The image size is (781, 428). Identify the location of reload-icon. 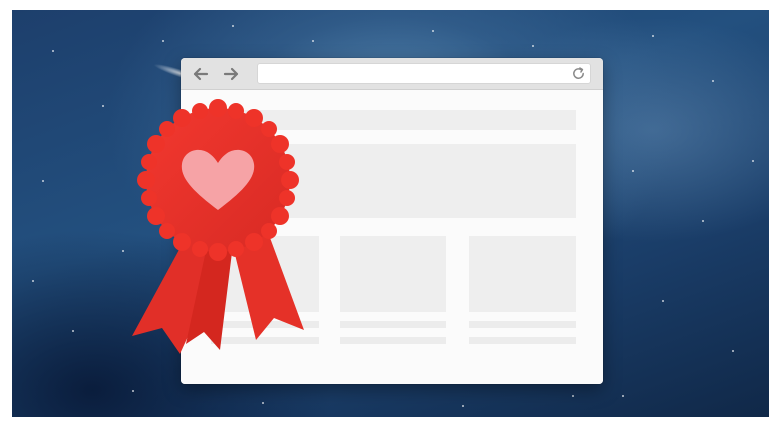
(578, 73).